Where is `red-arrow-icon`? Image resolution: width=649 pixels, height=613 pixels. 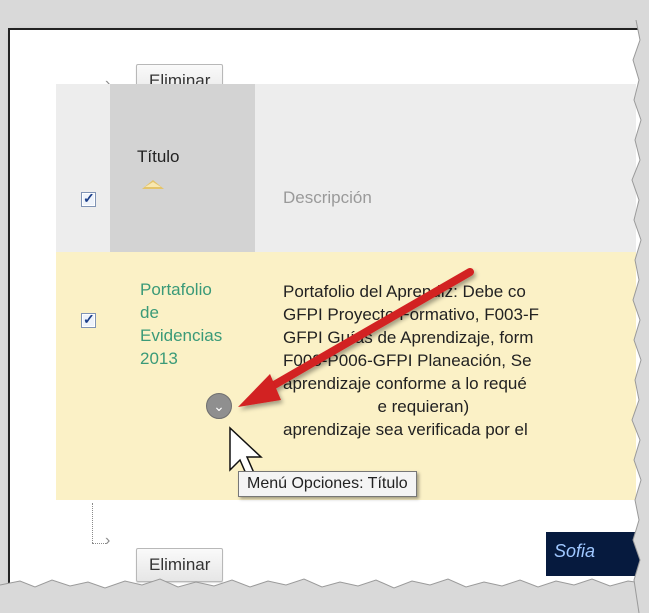 red-arrow-icon is located at coordinates (356, 337).